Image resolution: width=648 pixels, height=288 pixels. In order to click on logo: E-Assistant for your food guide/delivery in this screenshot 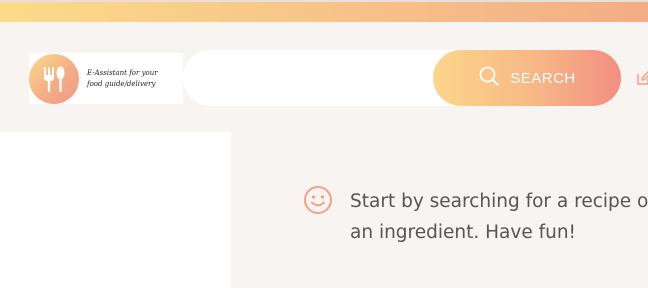, I will do `click(106, 78)`.